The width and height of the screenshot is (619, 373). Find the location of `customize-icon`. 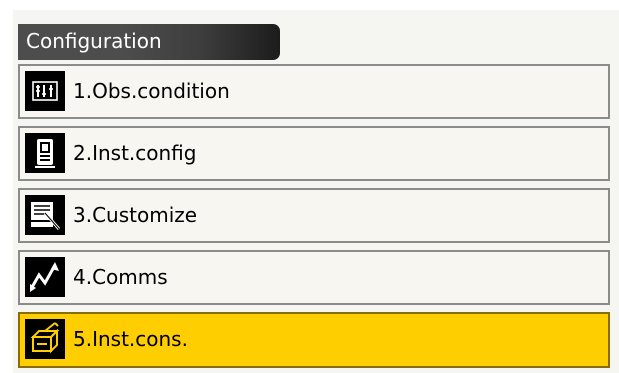

customize-icon is located at coordinates (45, 215).